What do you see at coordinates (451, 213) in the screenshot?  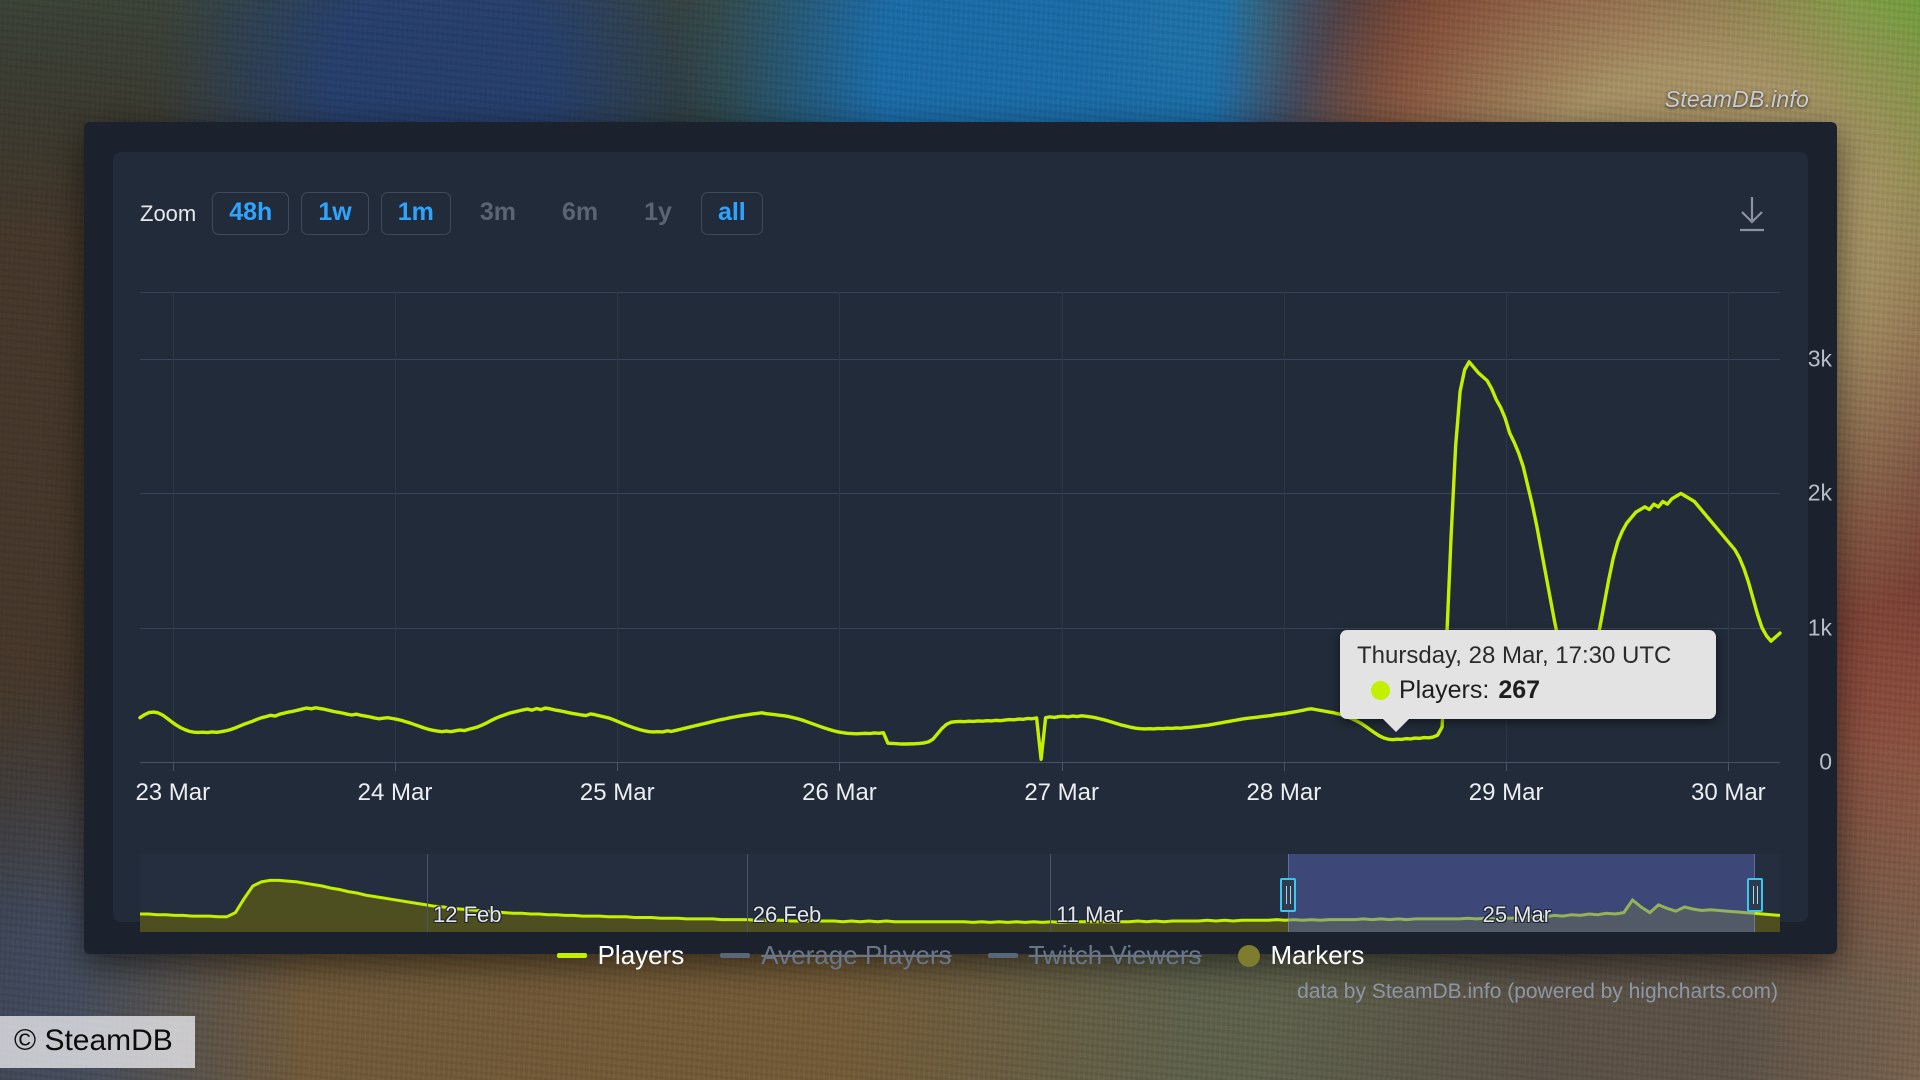 I see `range-selector: Zoom 48h 1w 1m 3m 6m 1y all` at bounding box center [451, 213].